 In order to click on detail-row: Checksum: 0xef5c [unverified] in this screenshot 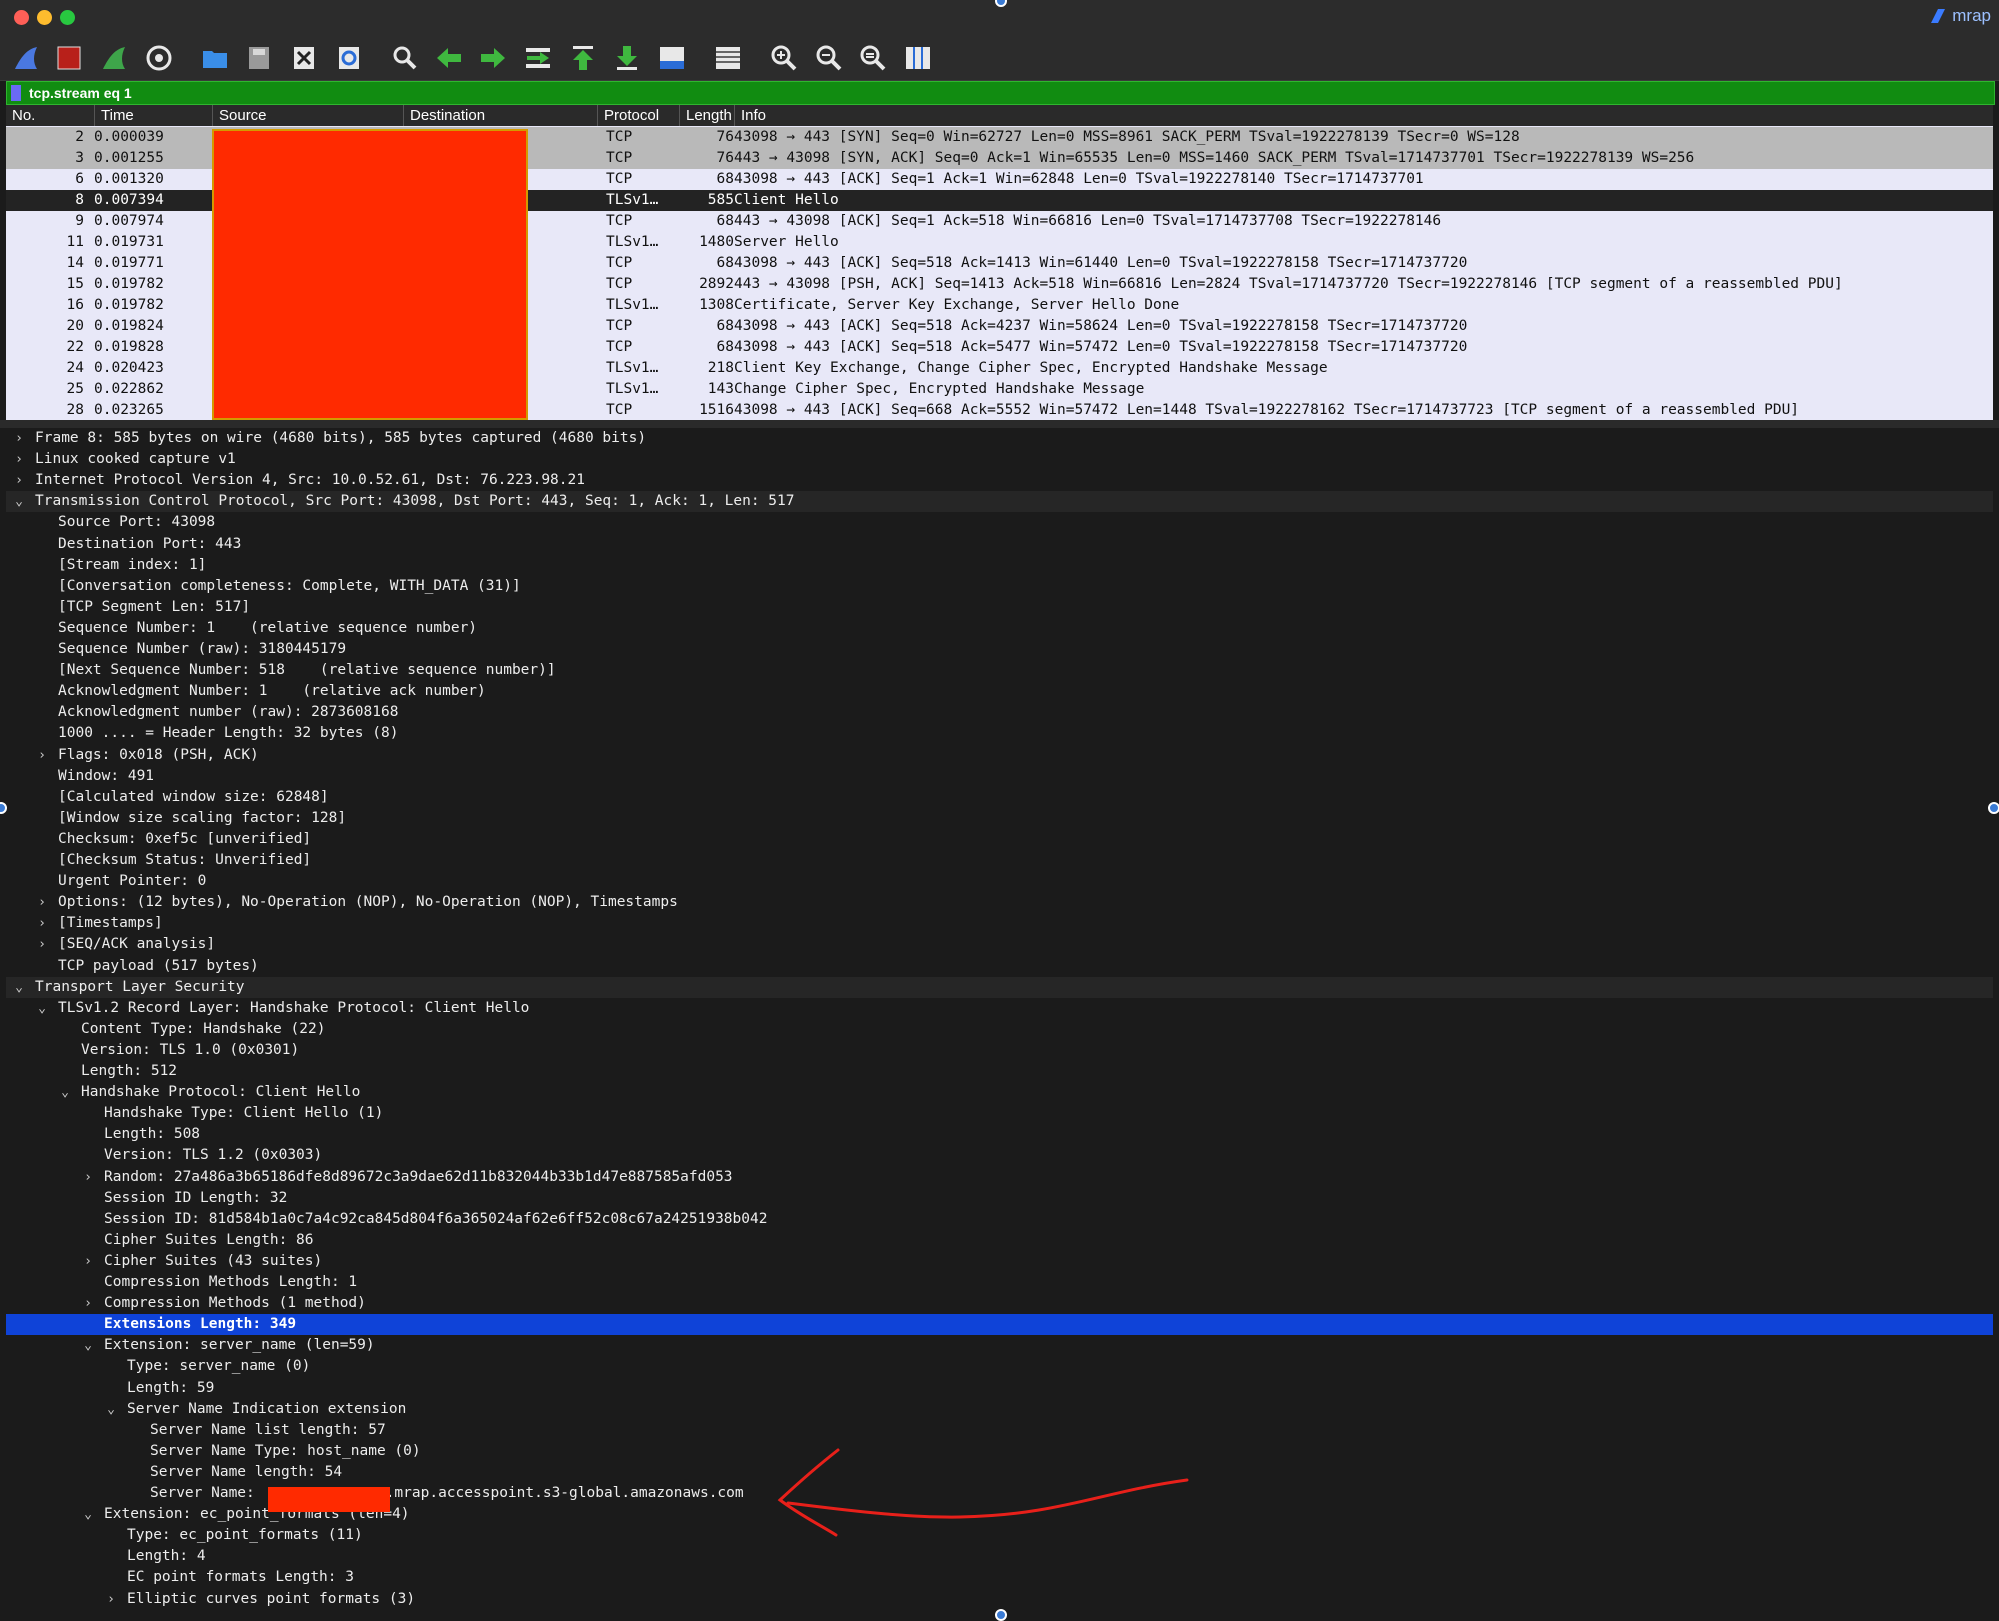, I will do `click(999, 839)`.